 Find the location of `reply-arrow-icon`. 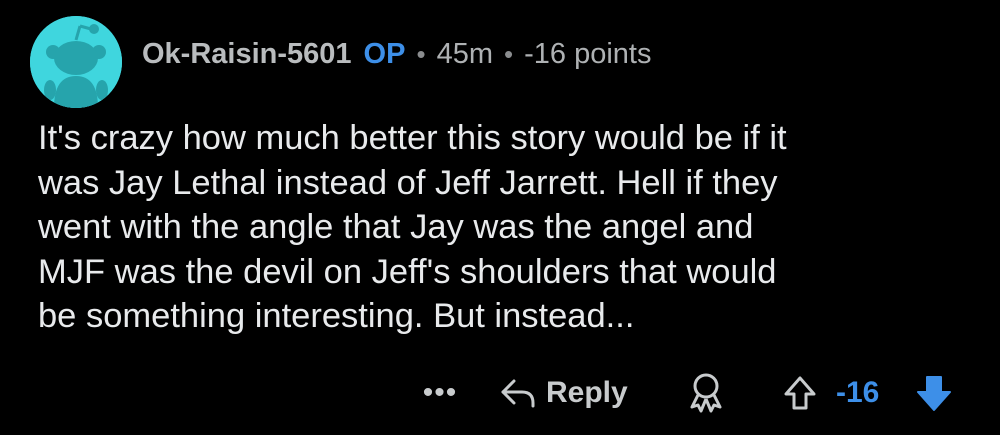

reply-arrow-icon is located at coordinates (518, 393).